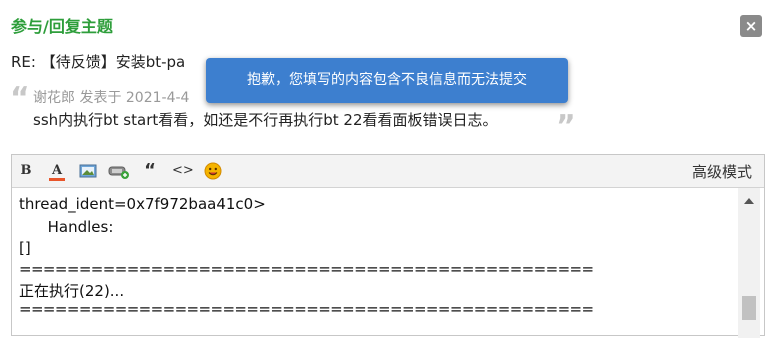 The image size is (768, 338). I want to click on editor-line: thread_ident=0x7f972baa41c0>, so click(142, 204).